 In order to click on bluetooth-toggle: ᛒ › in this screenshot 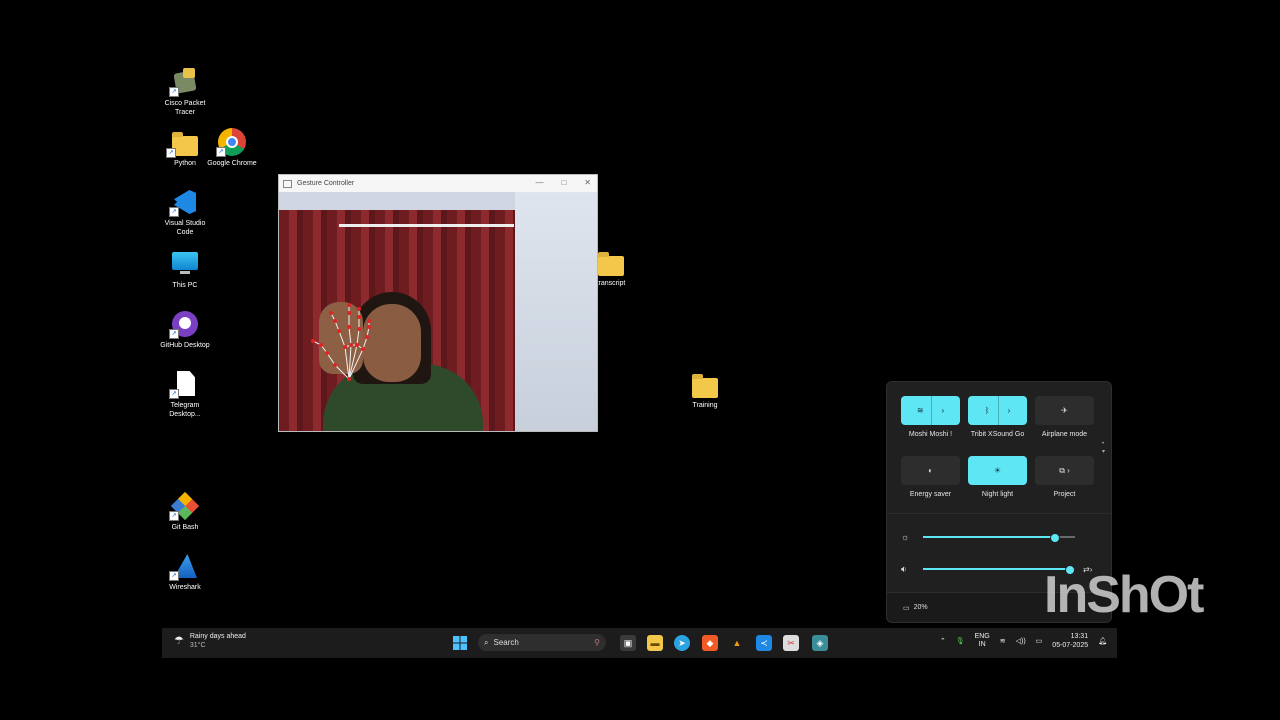, I will do `click(997, 410)`.